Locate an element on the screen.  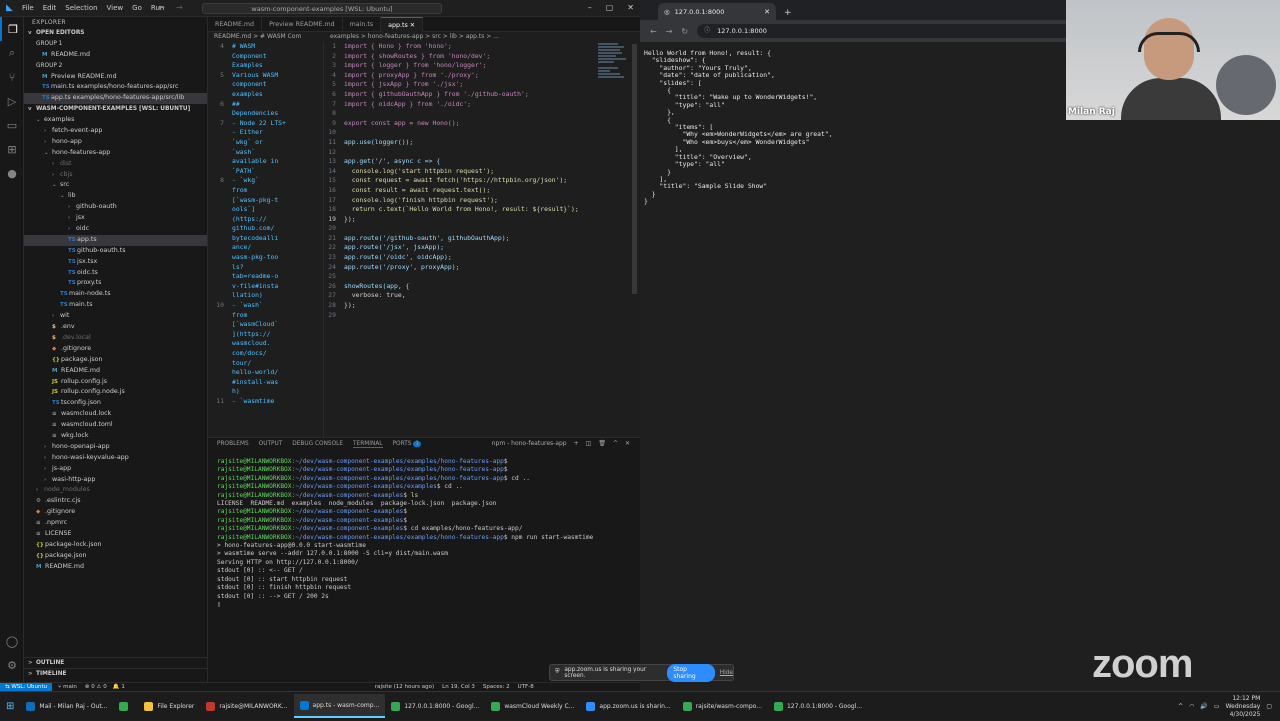
extensions-icon: ⊞ is located at coordinates (12, 149).